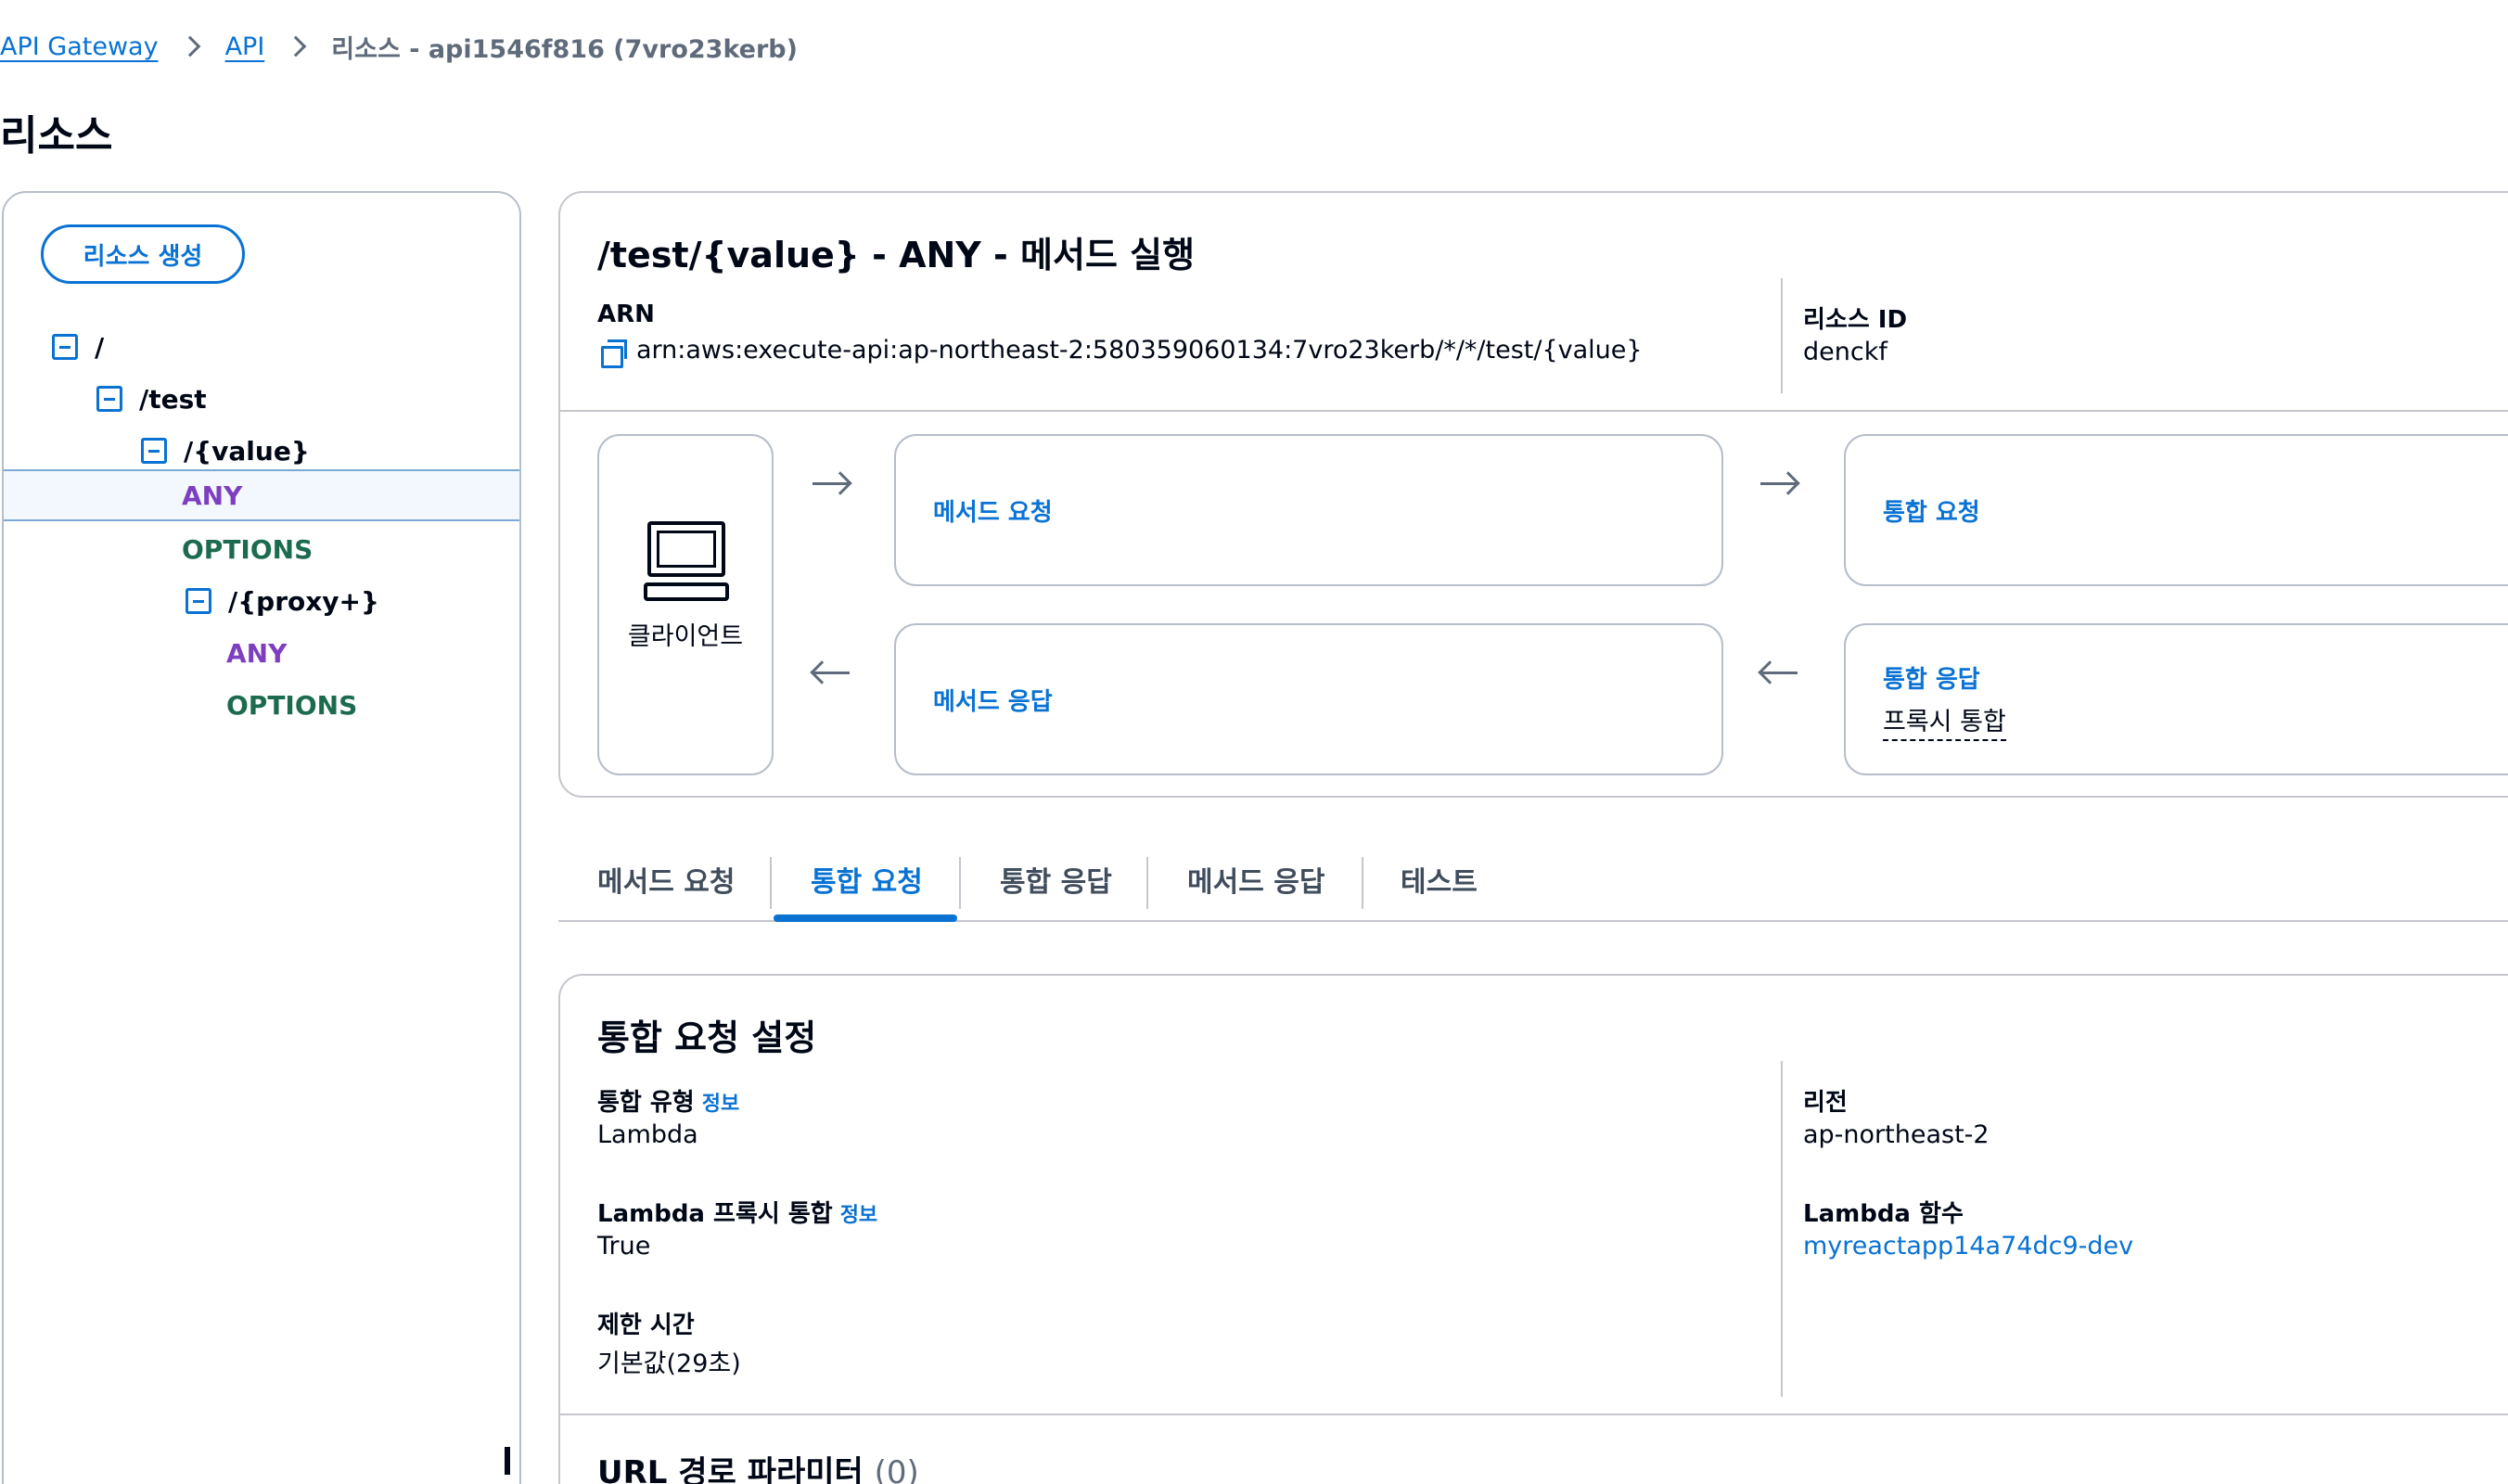 The image size is (2508, 1484). I want to click on panel-resize-handle, so click(508, 1461).